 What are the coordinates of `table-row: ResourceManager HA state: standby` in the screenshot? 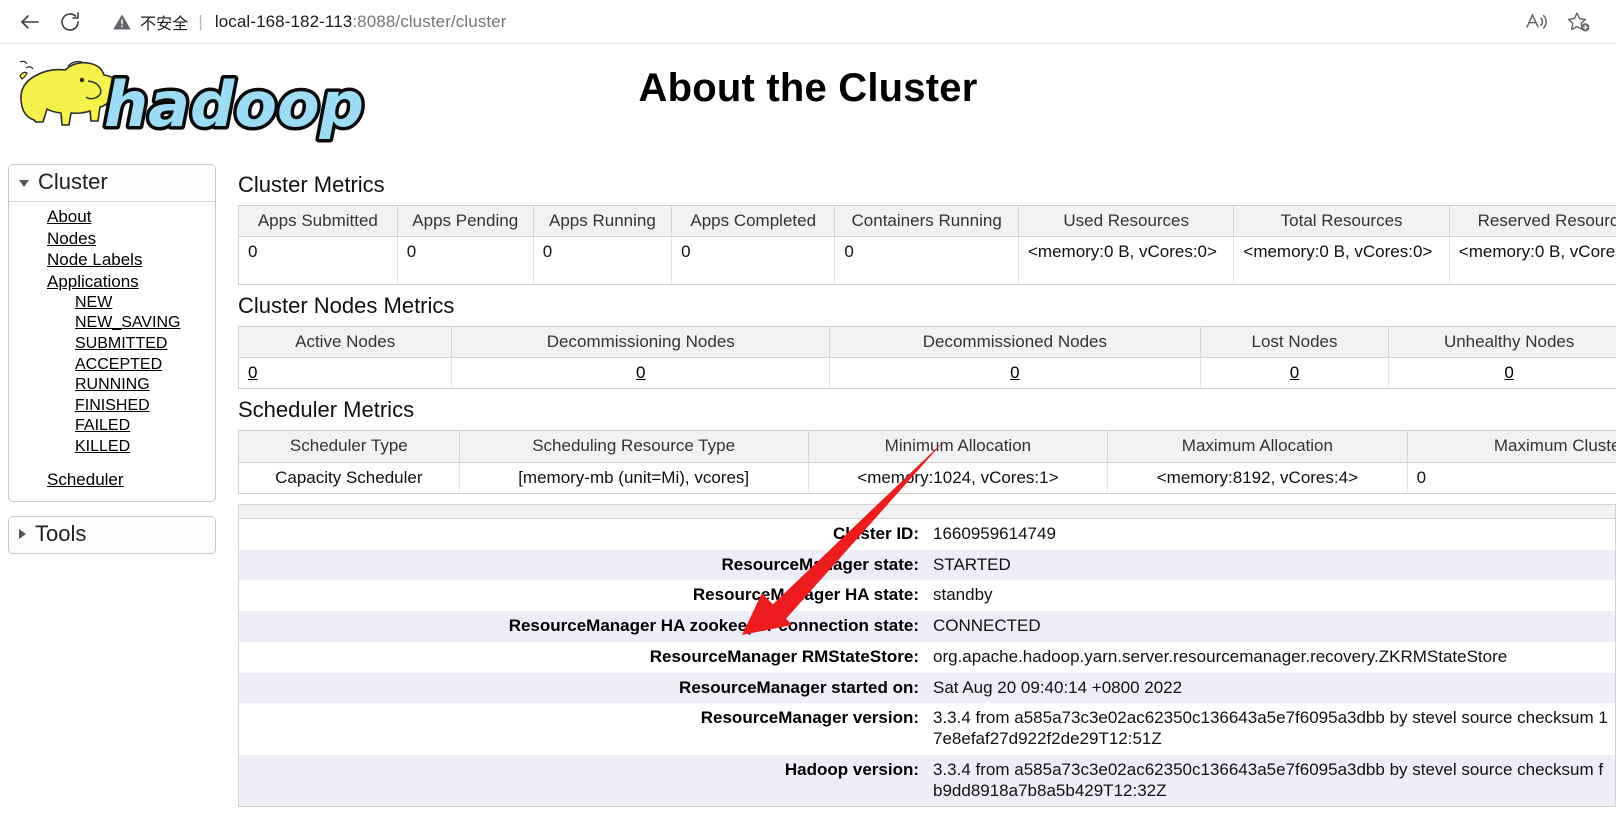 It's located at (927, 596).